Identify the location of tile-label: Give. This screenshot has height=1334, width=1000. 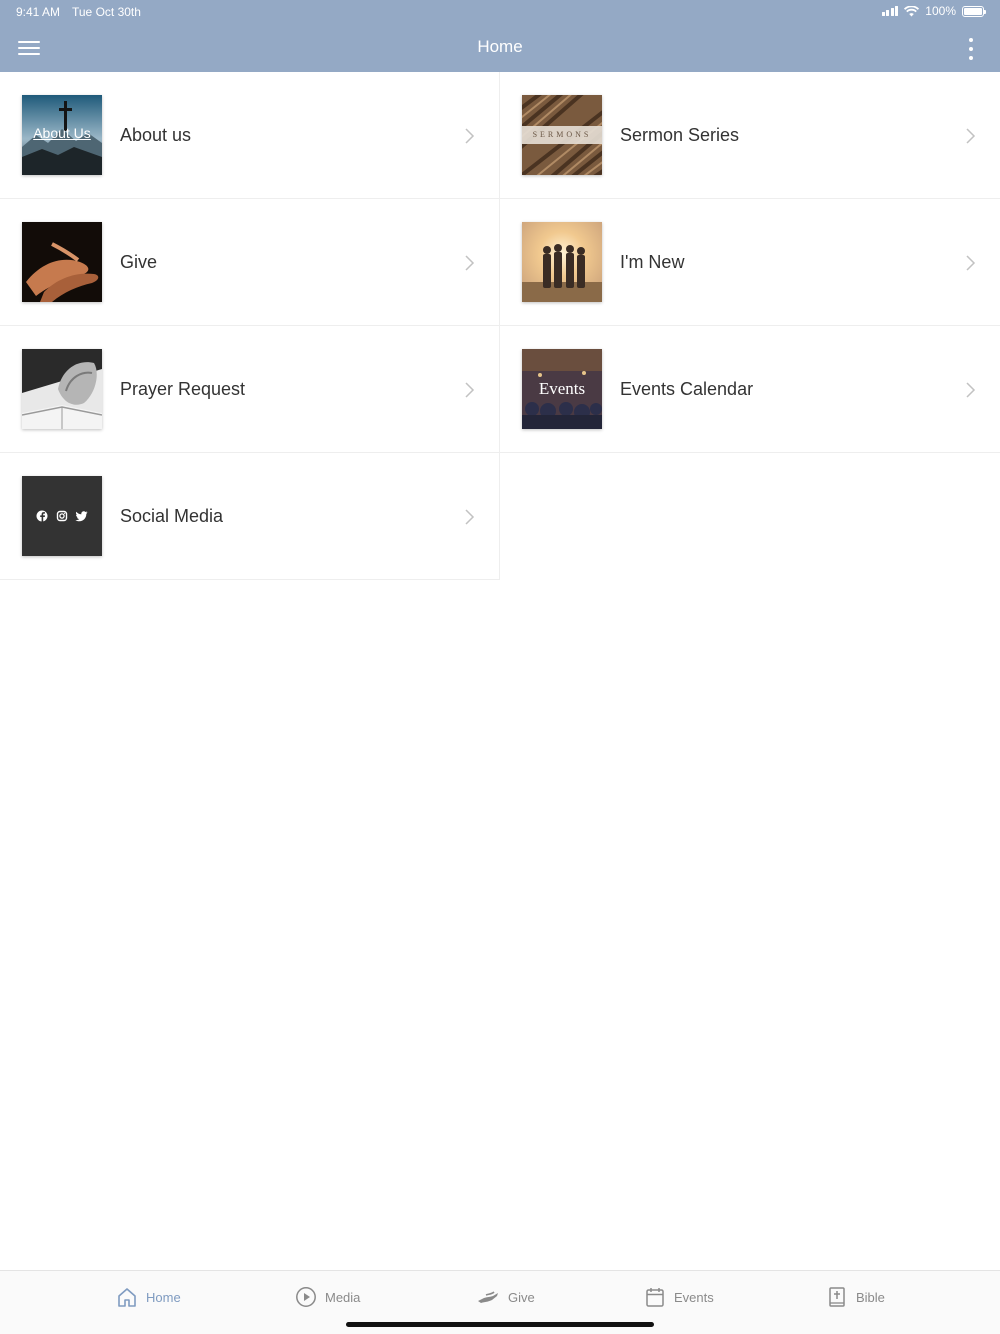
(139, 262).